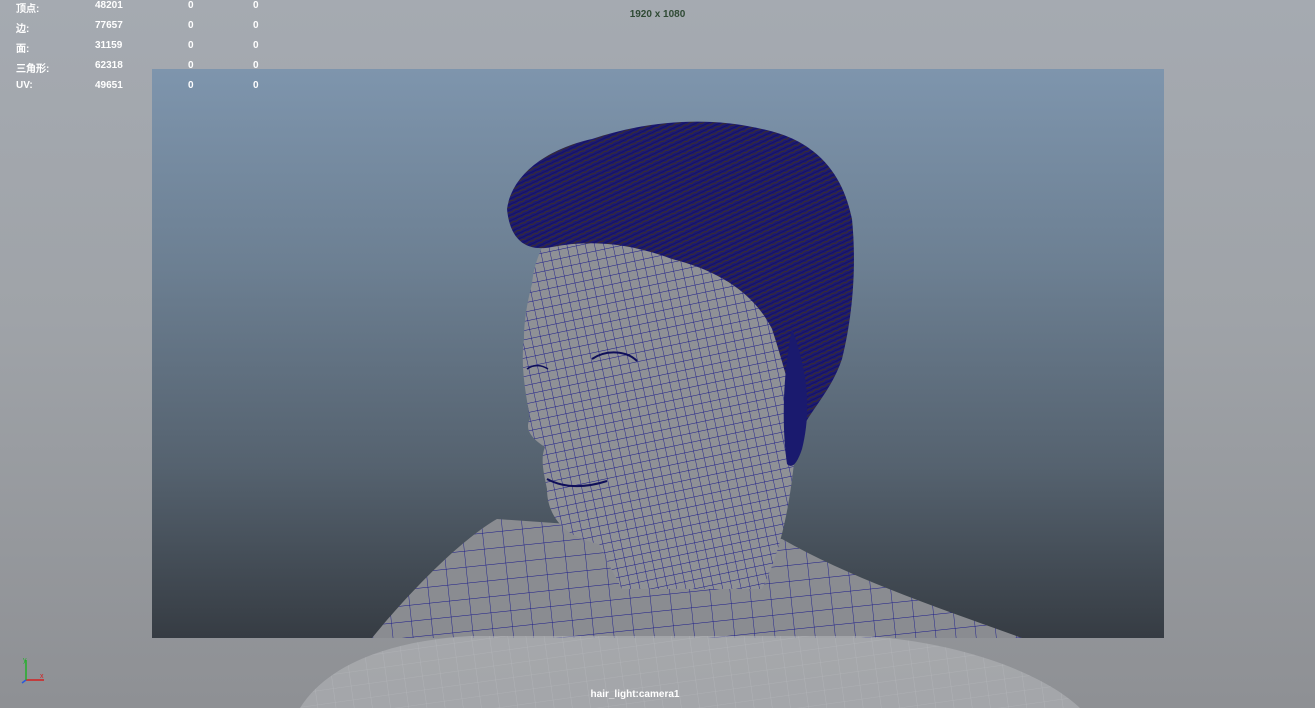 This screenshot has height=708, width=1315. I want to click on svg-text: x, so click(42, 676).